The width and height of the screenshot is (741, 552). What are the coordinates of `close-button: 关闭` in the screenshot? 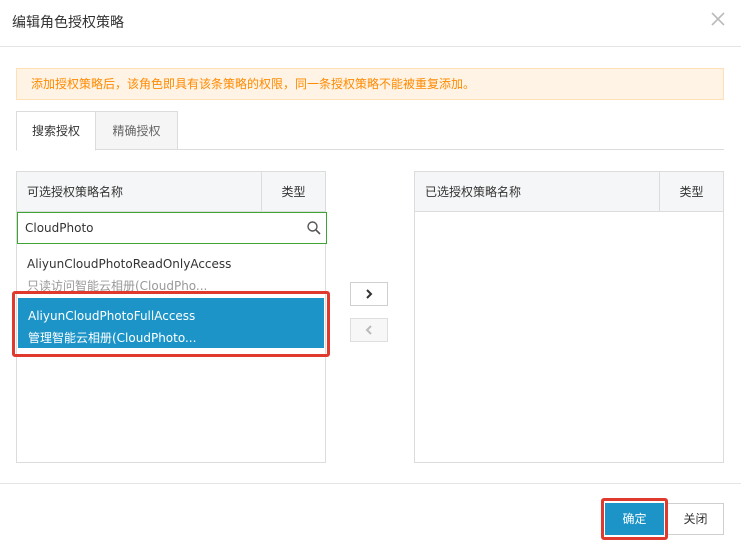 It's located at (695, 519).